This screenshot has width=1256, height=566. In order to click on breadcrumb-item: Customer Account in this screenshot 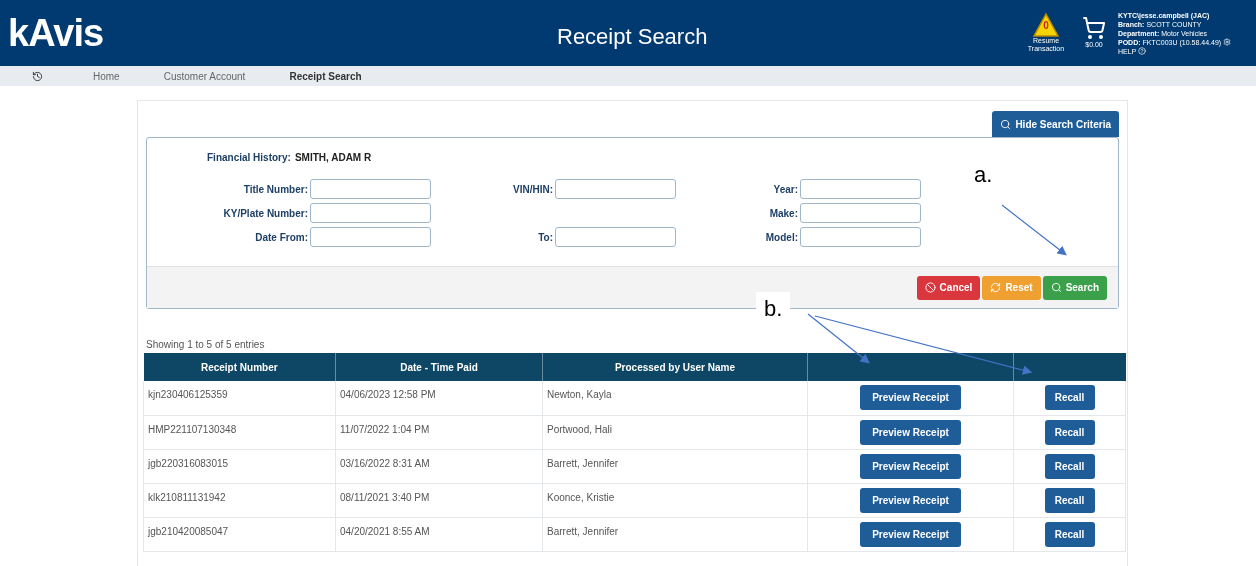, I will do `click(204, 76)`.